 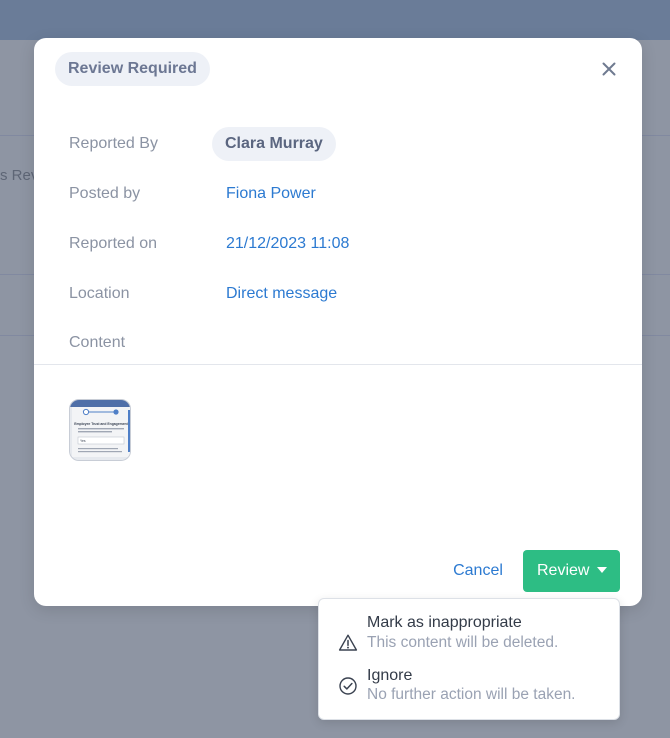 I want to click on thumbnail-field-value: Yes, so click(x=83, y=441).